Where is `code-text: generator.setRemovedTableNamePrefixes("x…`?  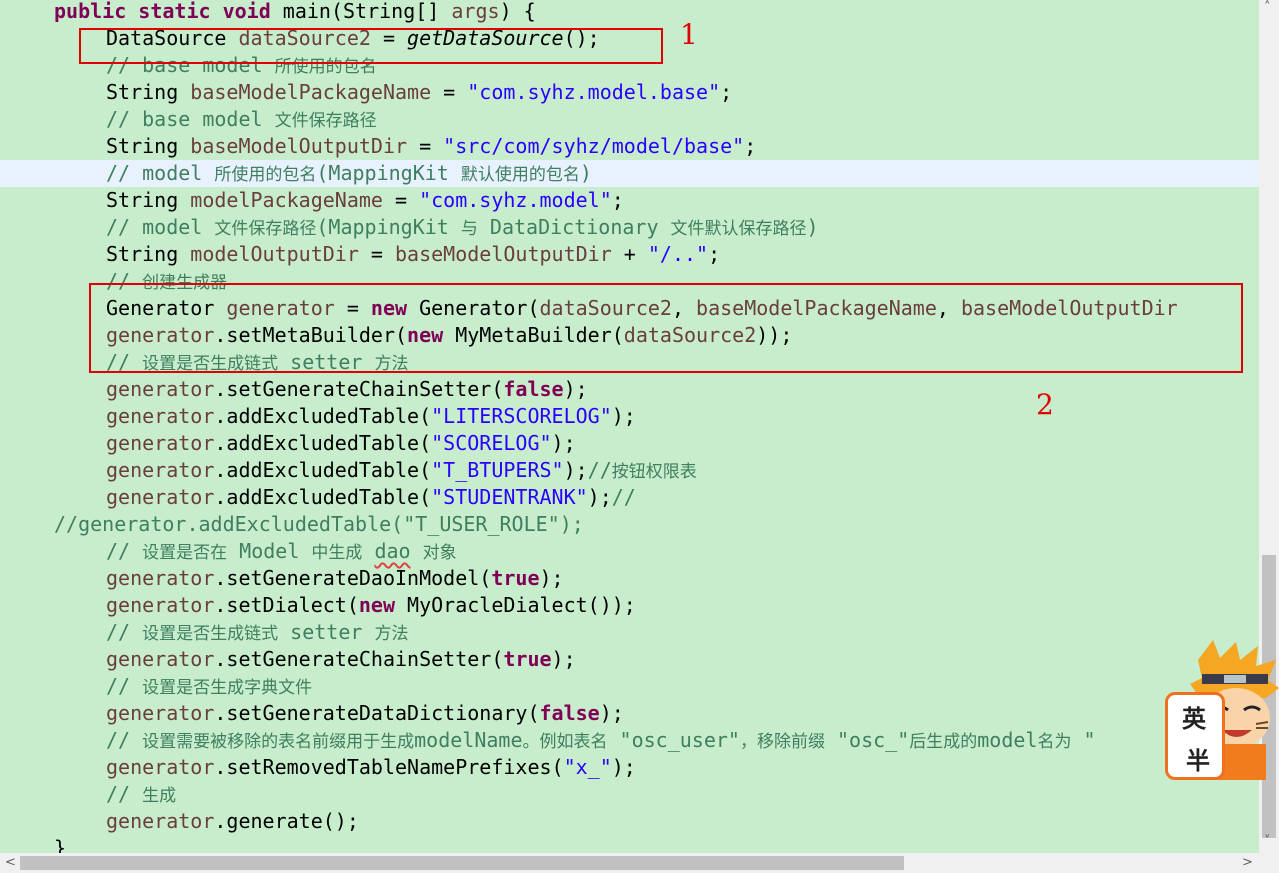 code-text: generator.setRemovedTableNamePrefixes("x… is located at coordinates (371, 767).